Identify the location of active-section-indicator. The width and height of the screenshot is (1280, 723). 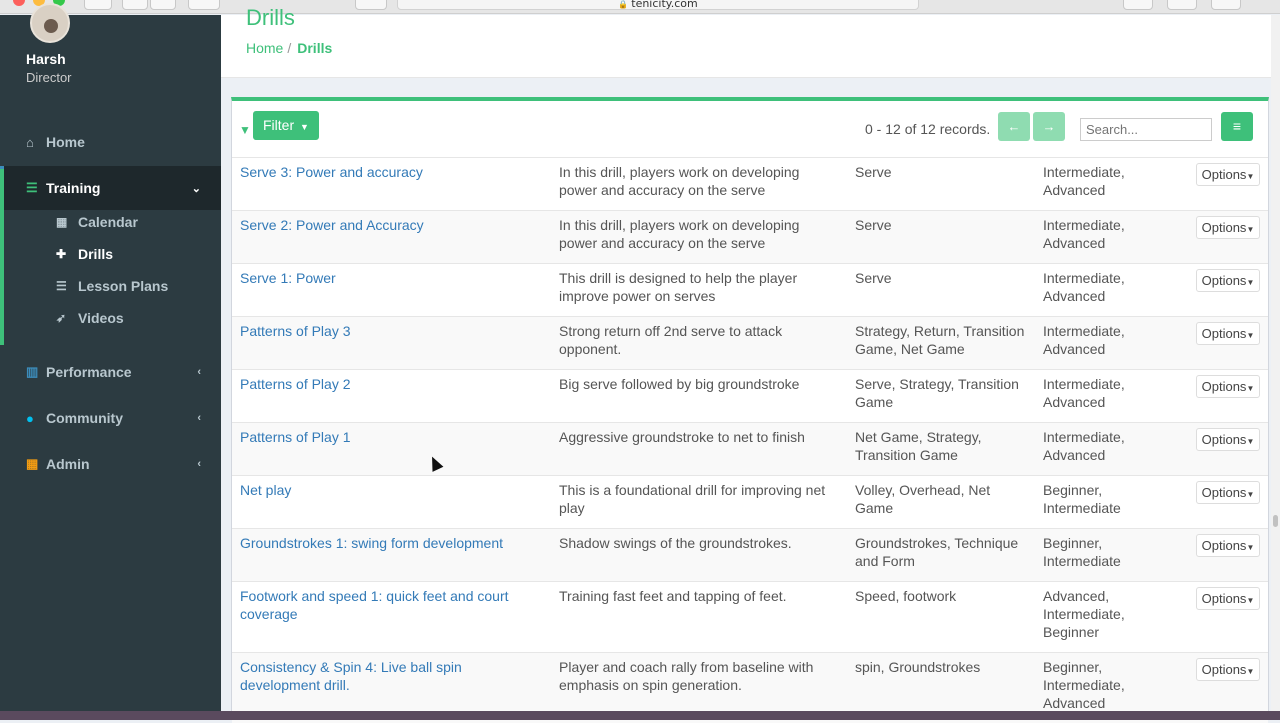
(2, 257).